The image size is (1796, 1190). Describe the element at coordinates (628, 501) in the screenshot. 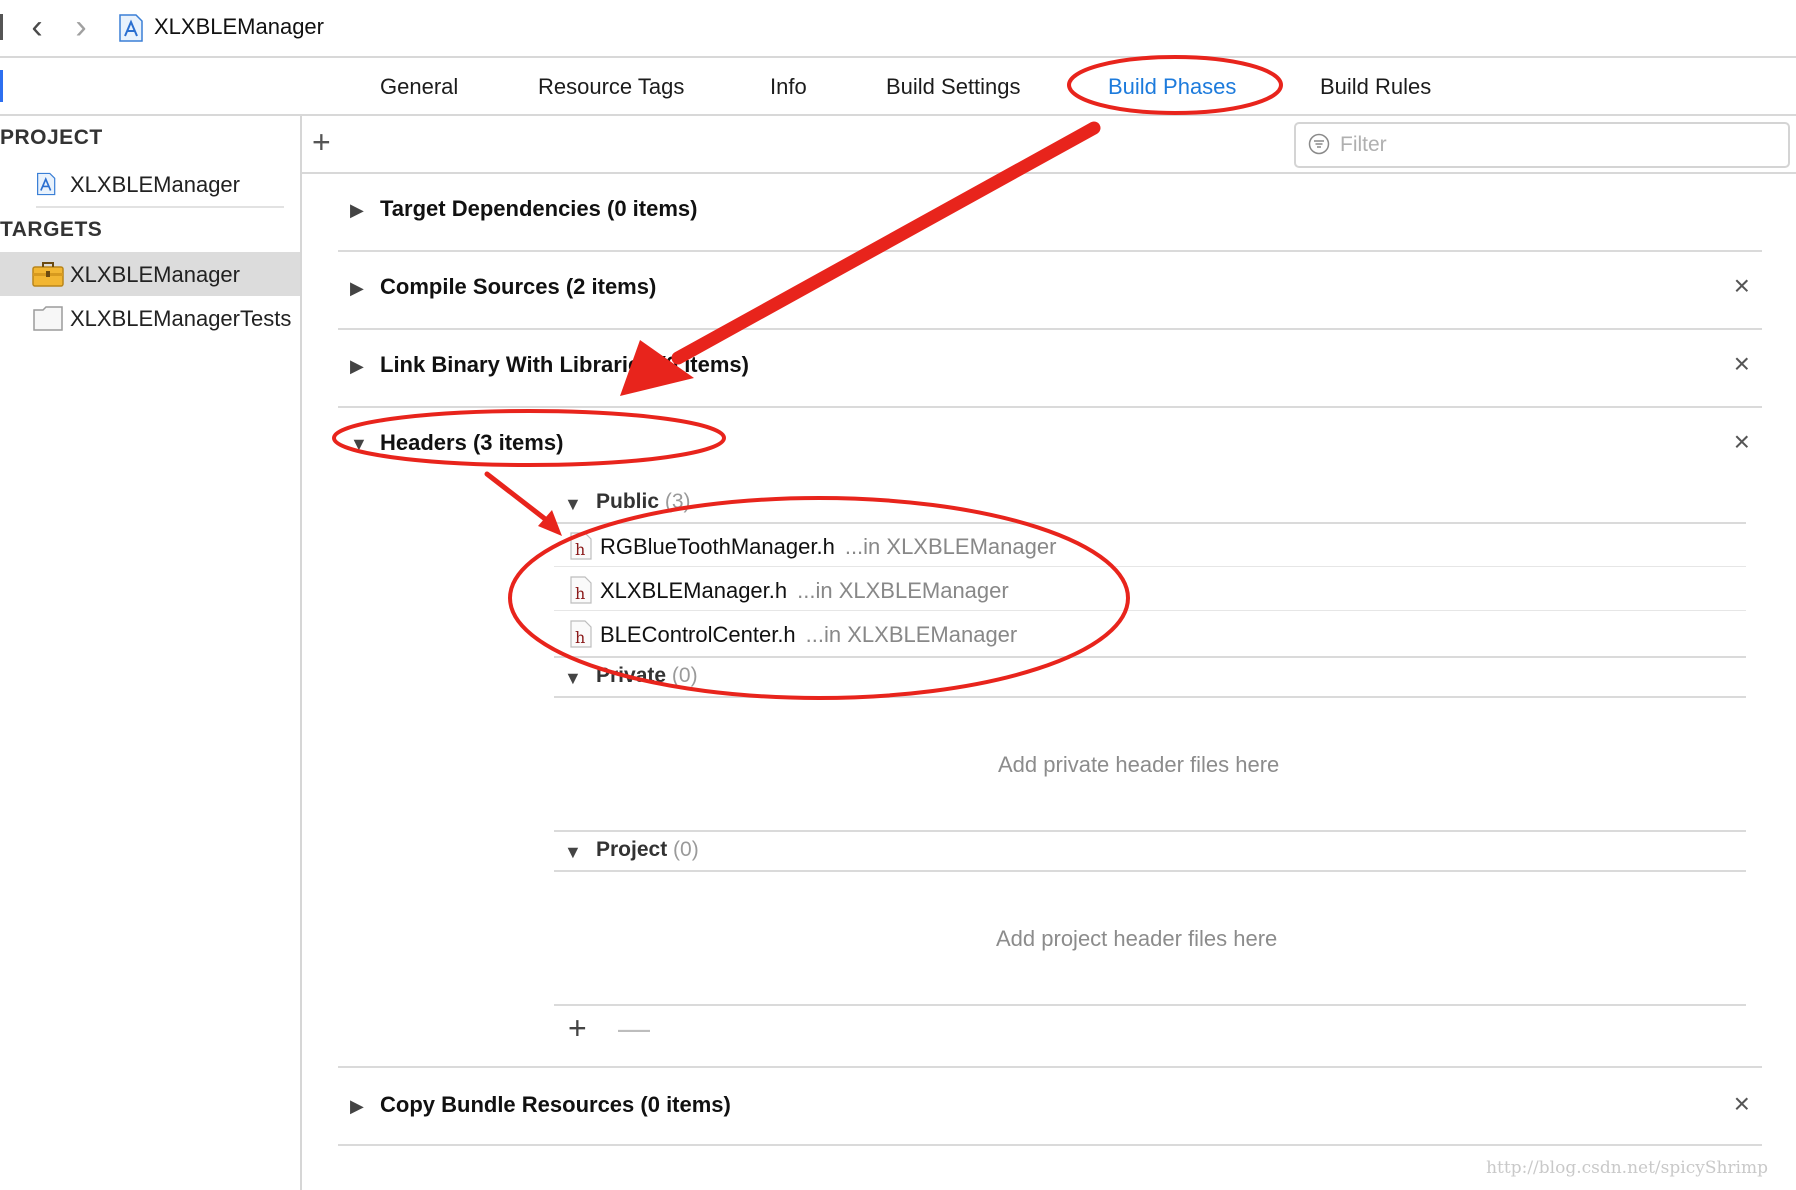

I see `group-label: Public` at that location.